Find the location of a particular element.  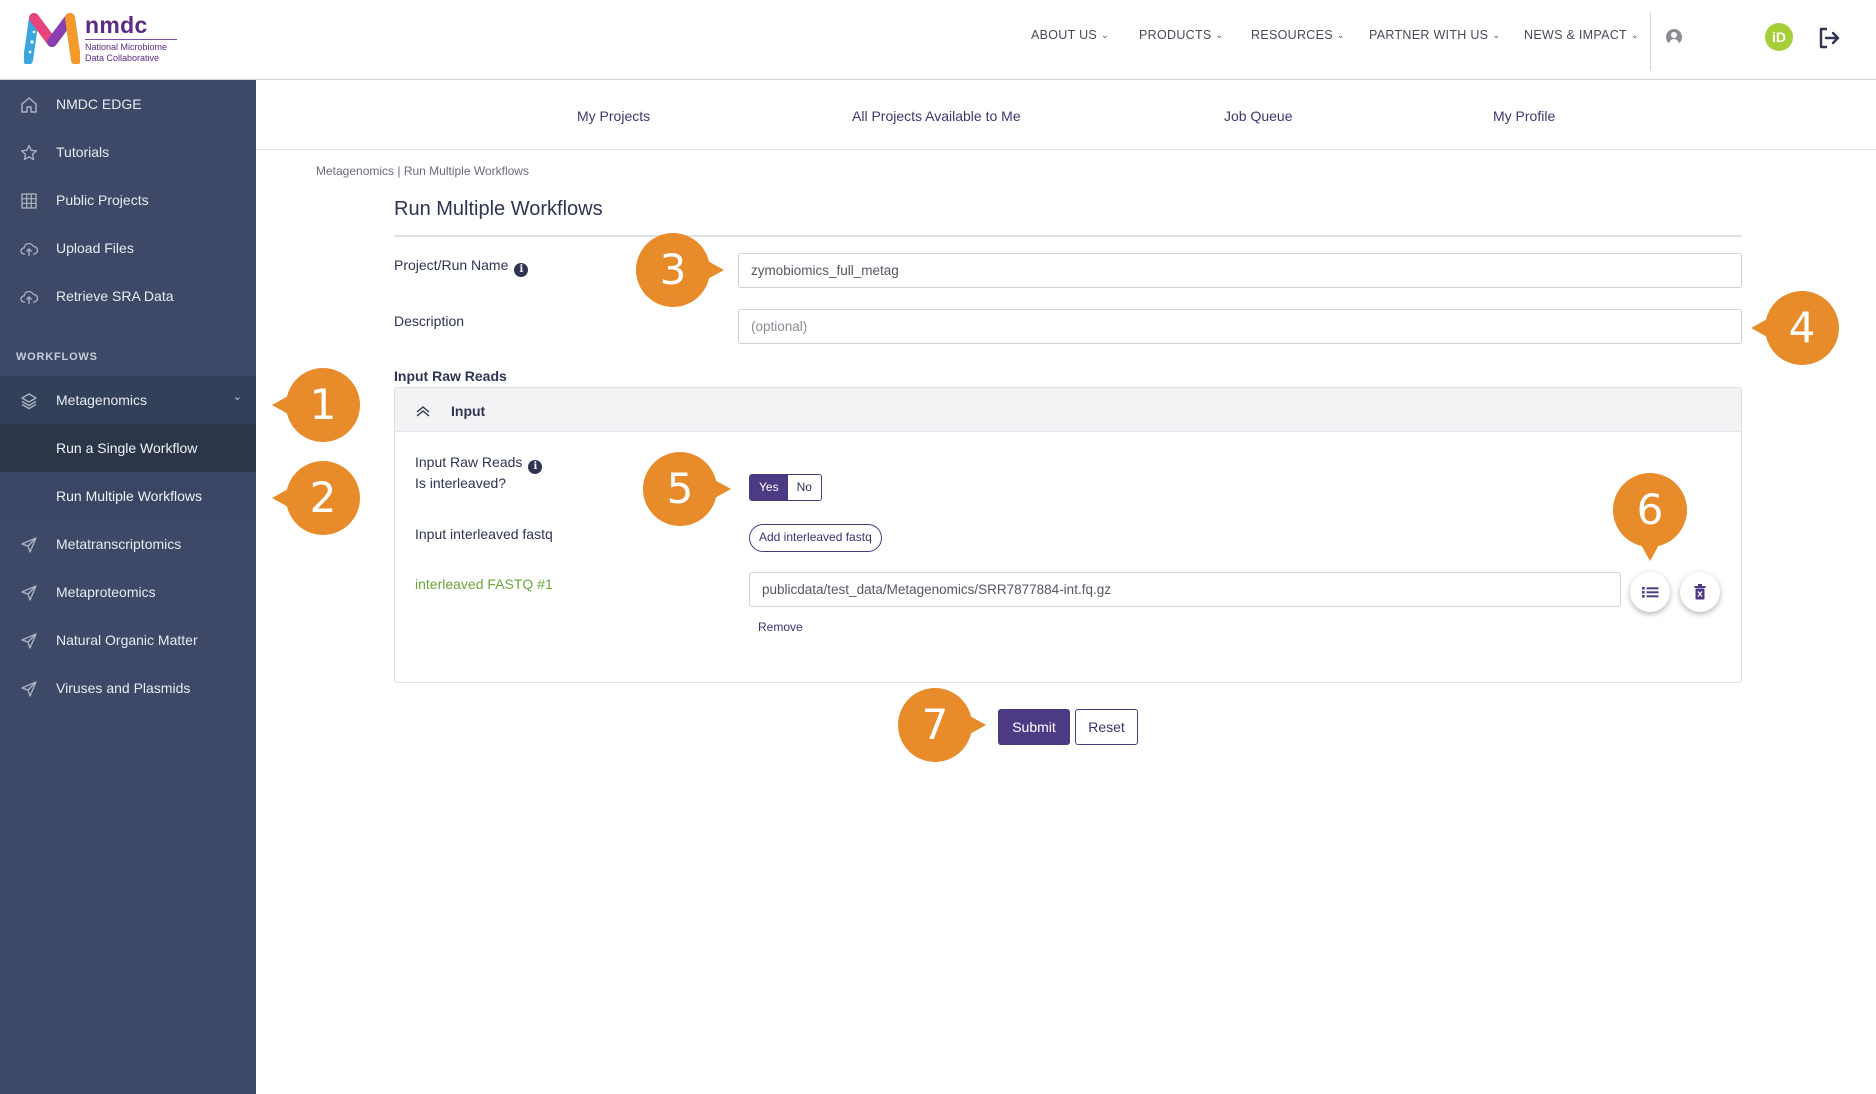

brand-subtitle: National Microbiome Data Collaborative is located at coordinates (126, 53).